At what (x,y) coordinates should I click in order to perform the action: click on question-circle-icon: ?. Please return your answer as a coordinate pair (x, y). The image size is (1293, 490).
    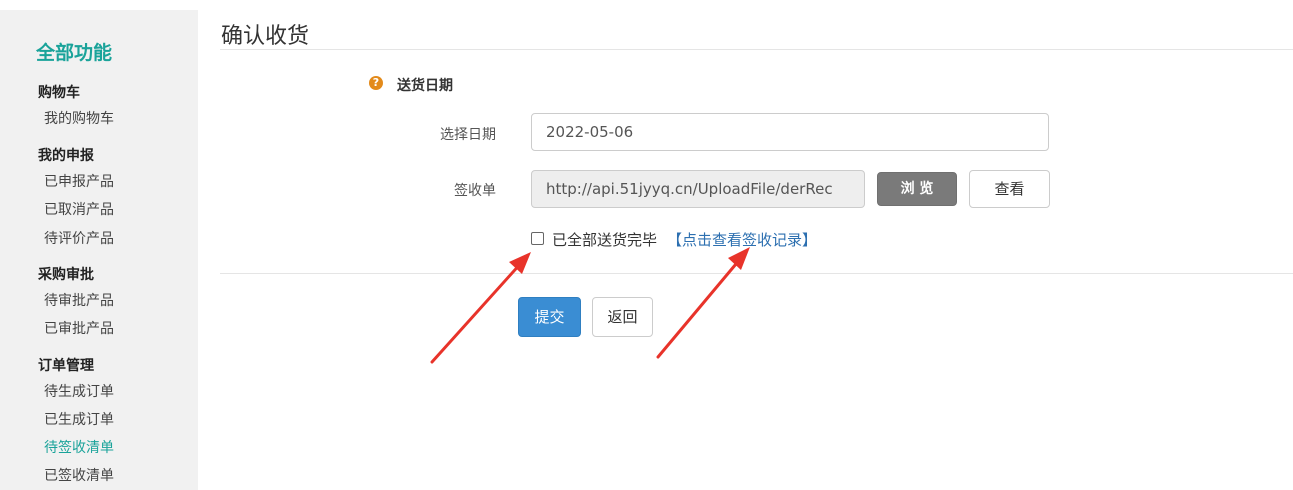
    Looking at the image, I should click on (376, 83).